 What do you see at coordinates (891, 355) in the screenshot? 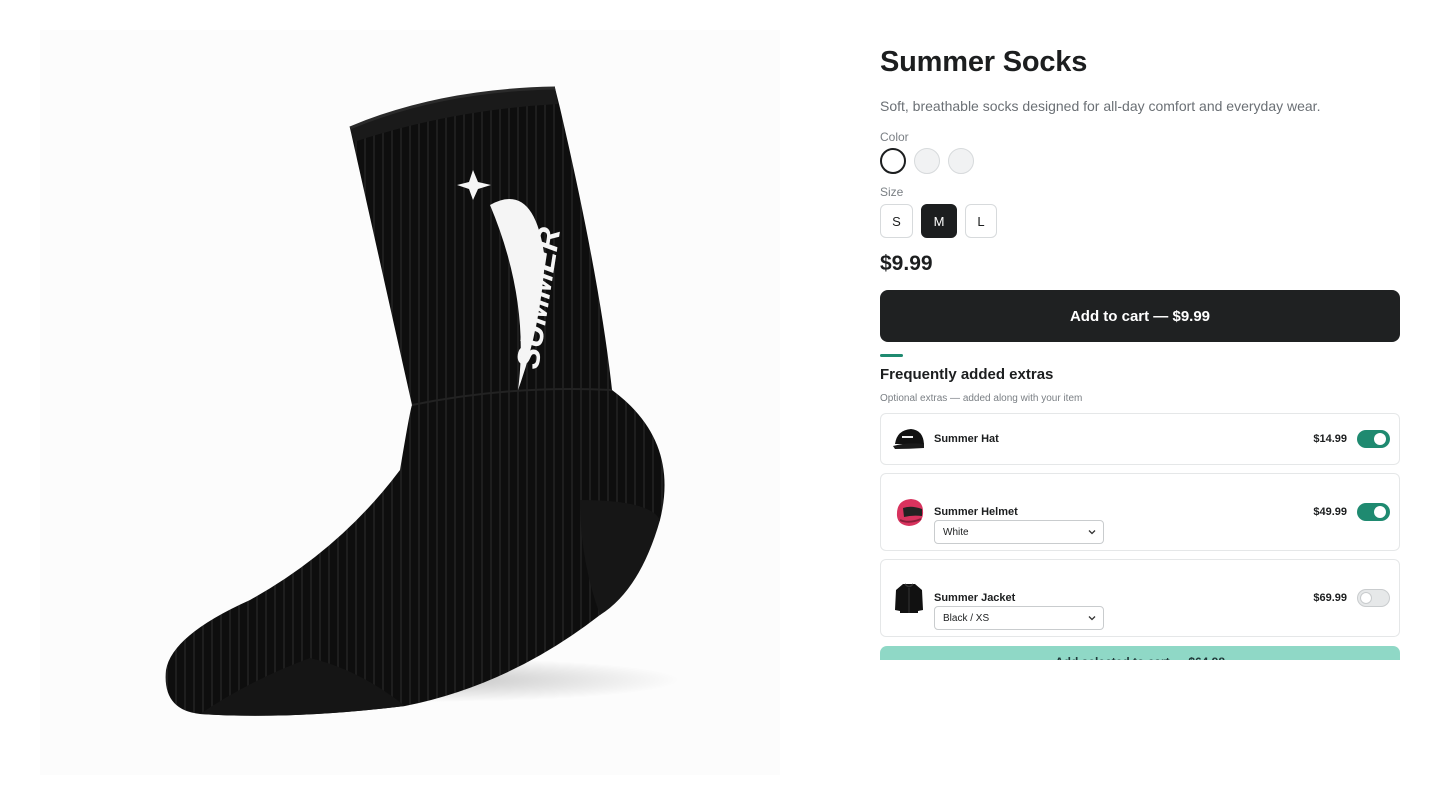
I see `section-divider` at bounding box center [891, 355].